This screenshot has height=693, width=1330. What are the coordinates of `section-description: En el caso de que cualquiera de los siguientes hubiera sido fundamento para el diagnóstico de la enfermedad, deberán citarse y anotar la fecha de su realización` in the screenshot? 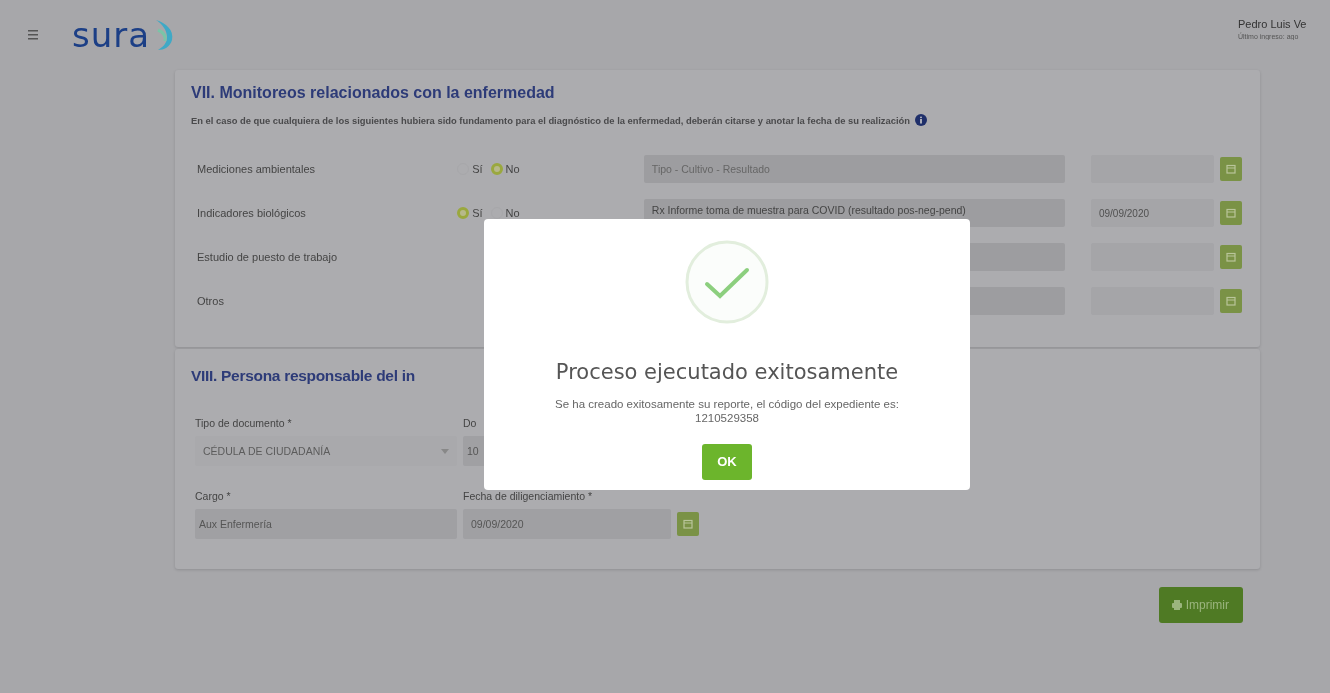 It's located at (550, 120).